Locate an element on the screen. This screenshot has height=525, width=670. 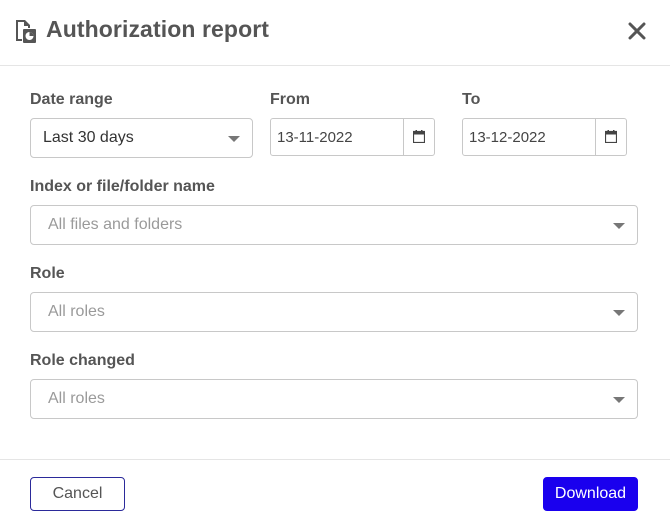
to-date-value: 13-12-2022 is located at coordinates (507, 137).